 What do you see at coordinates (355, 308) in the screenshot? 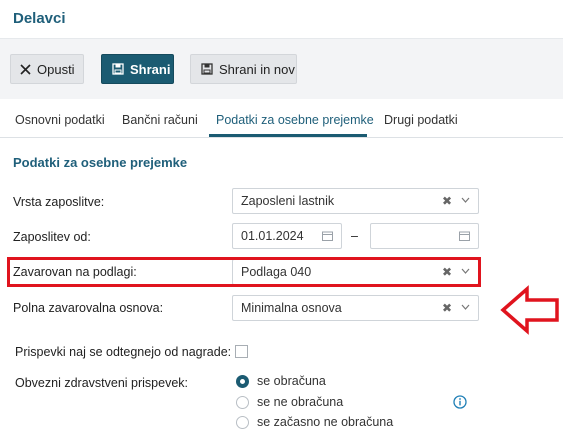
I see `full-insurance-basis-select: Minimalna osnova ✖` at bounding box center [355, 308].